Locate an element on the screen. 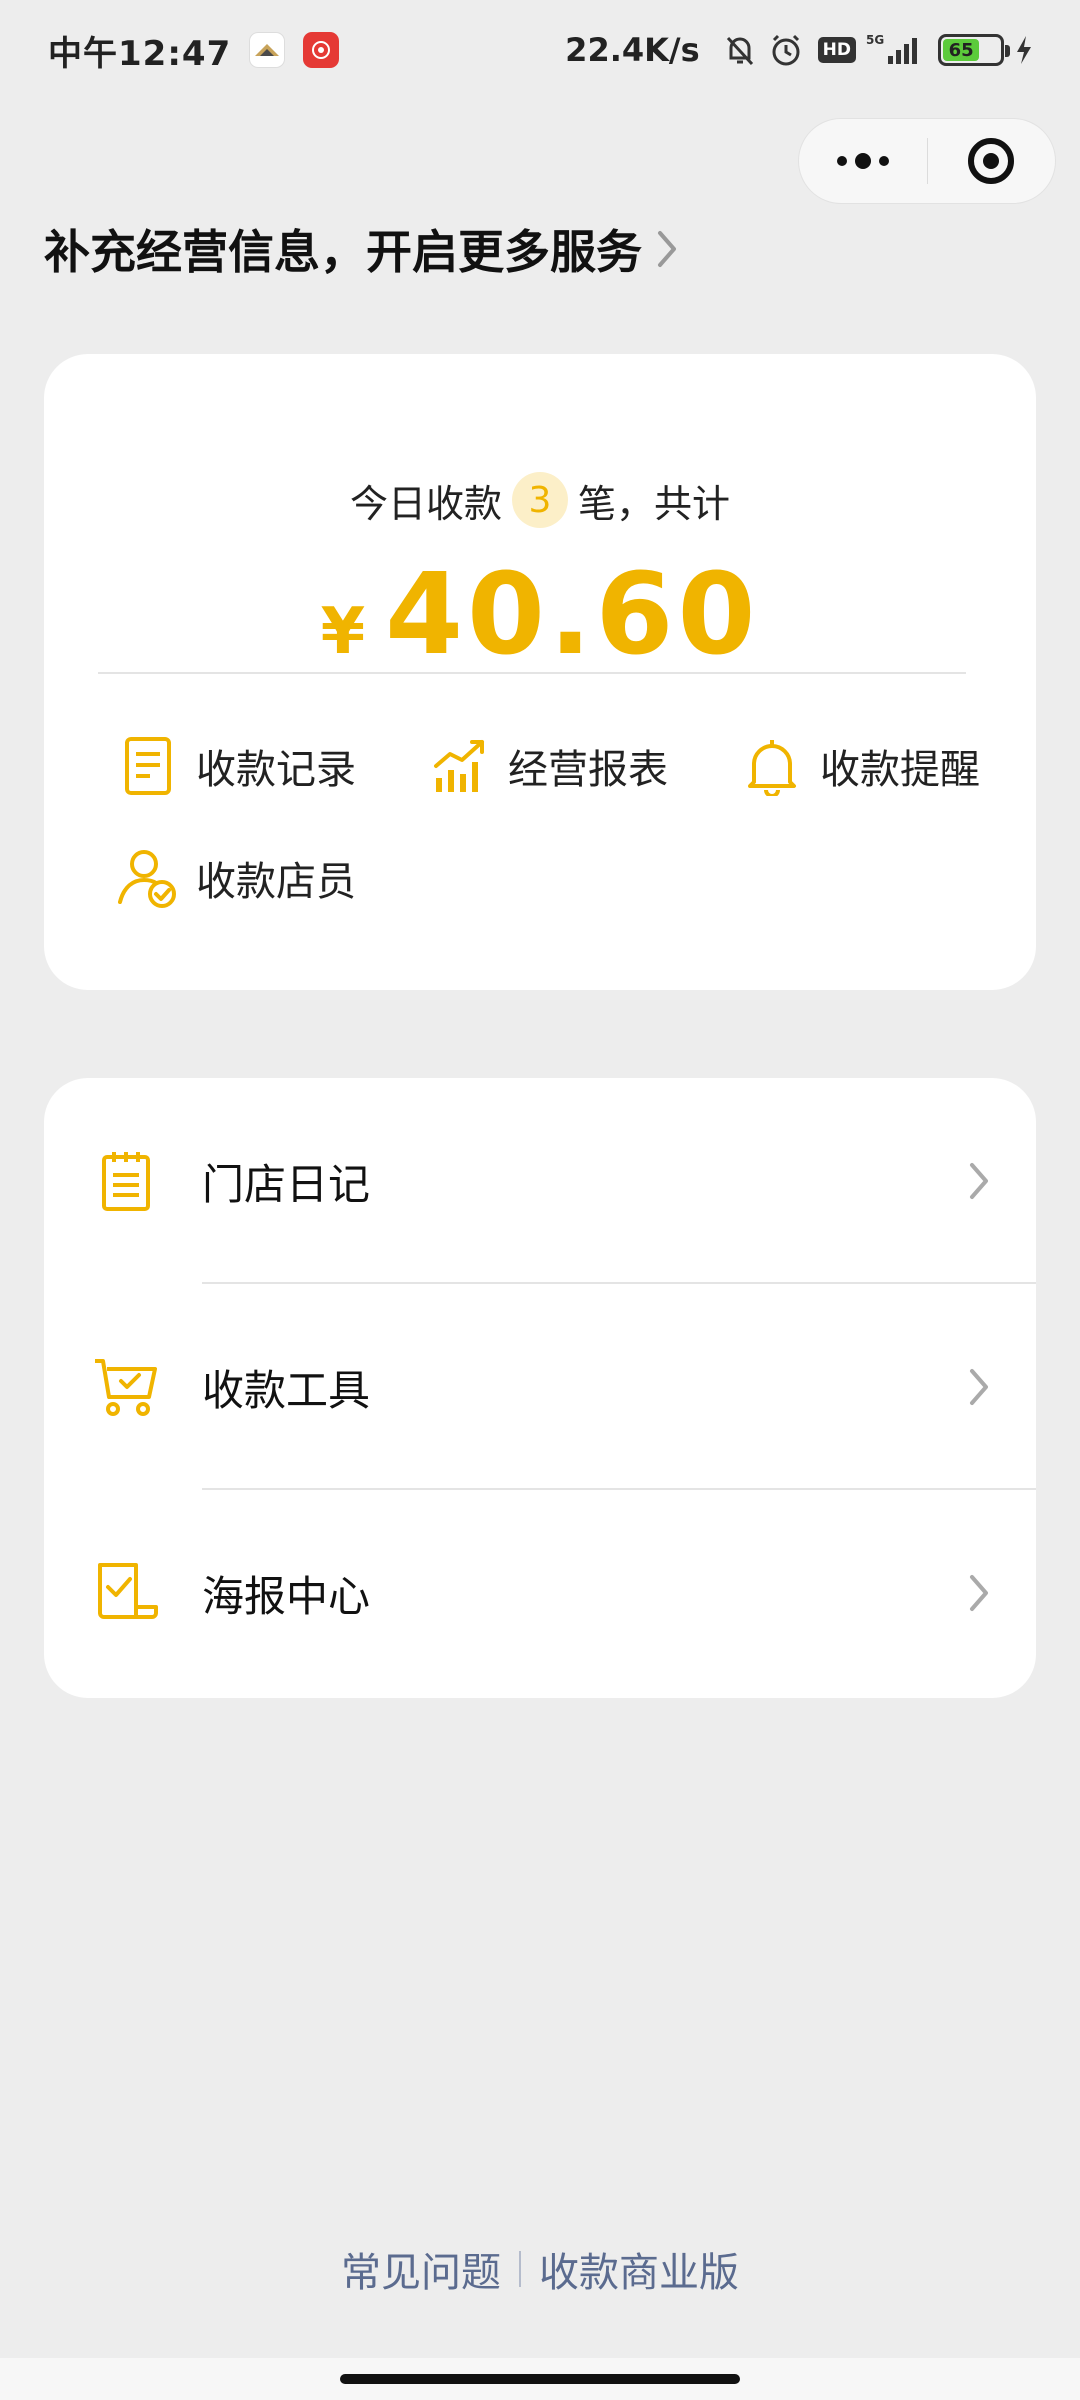 The image size is (1080, 2400). footer-links: 常见问题 收款商业版 is located at coordinates (540, 2269).